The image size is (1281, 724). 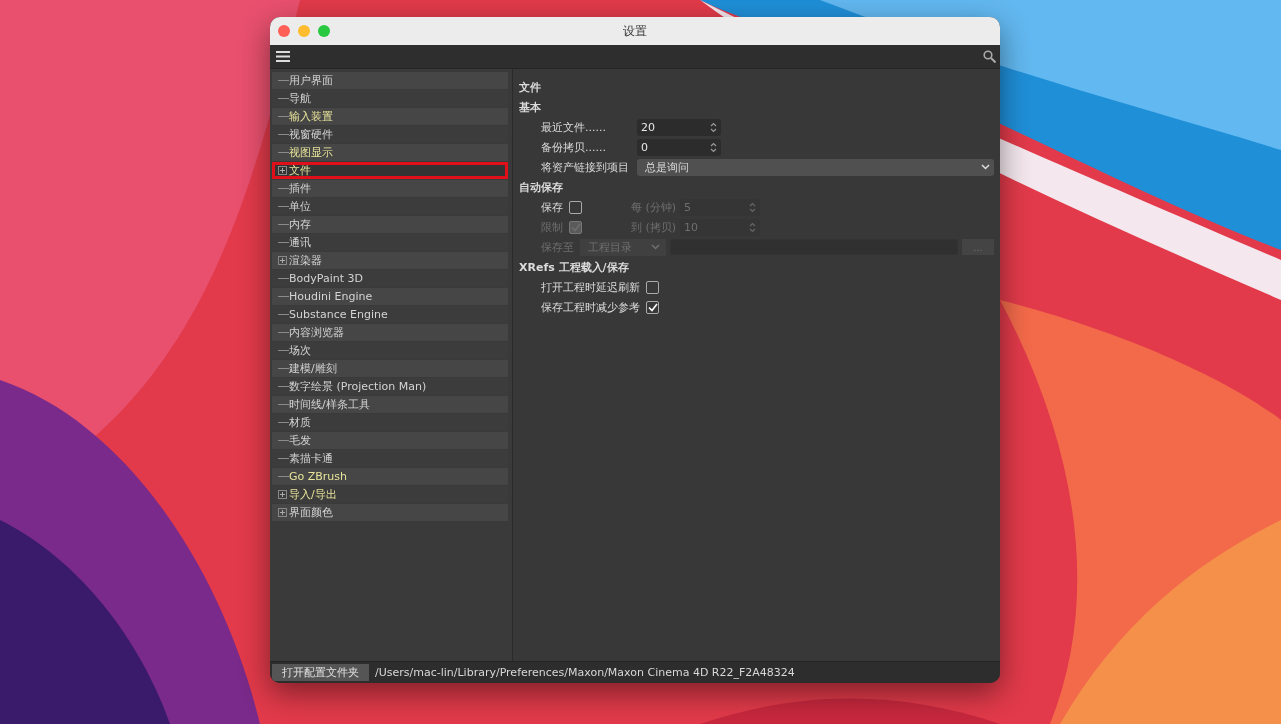 What do you see at coordinates (390, 404) in the screenshot?
I see `sidebar-item: 时间线/样条工具` at bounding box center [390, 404].